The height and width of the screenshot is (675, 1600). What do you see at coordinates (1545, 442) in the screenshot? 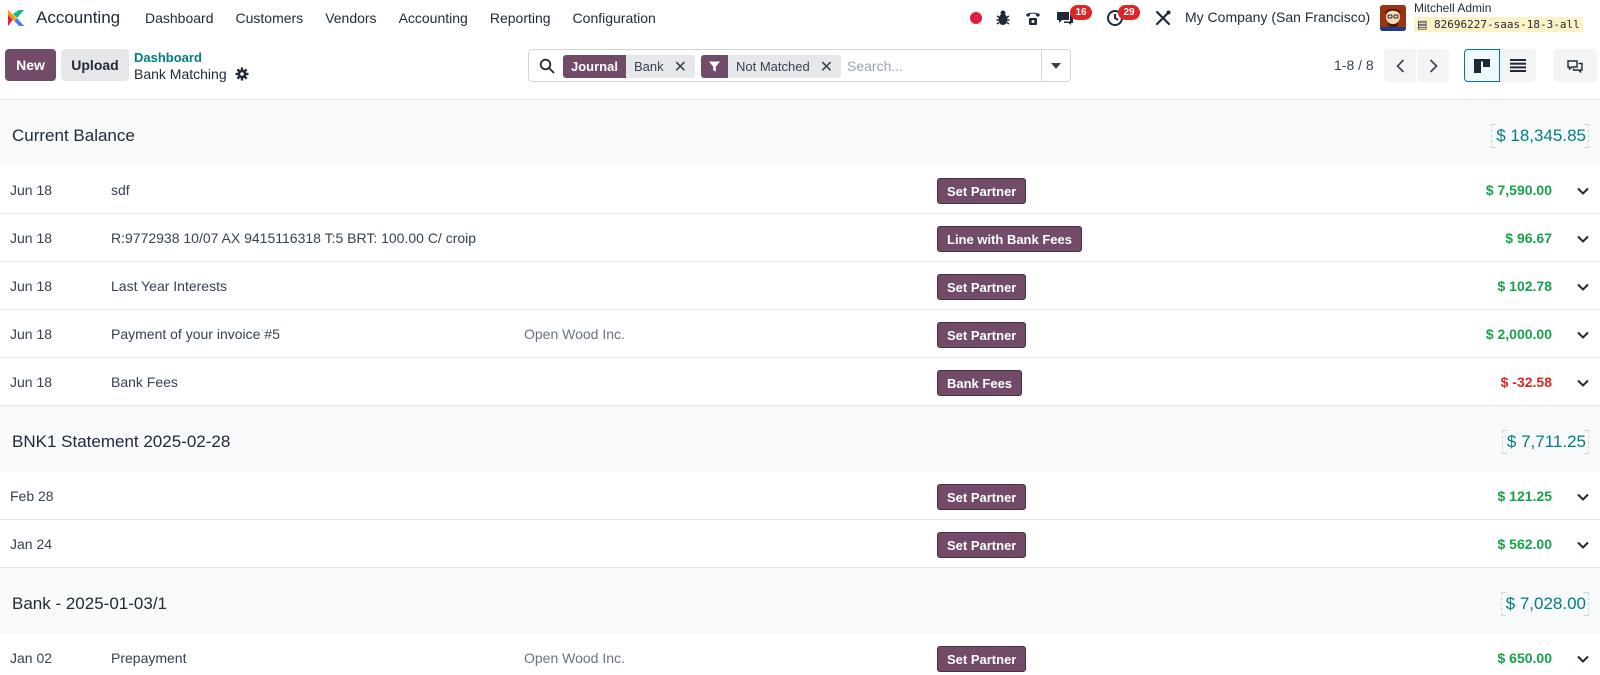
I see `group-balance: $ 7,711.25` at bounding box center [1545, 442].